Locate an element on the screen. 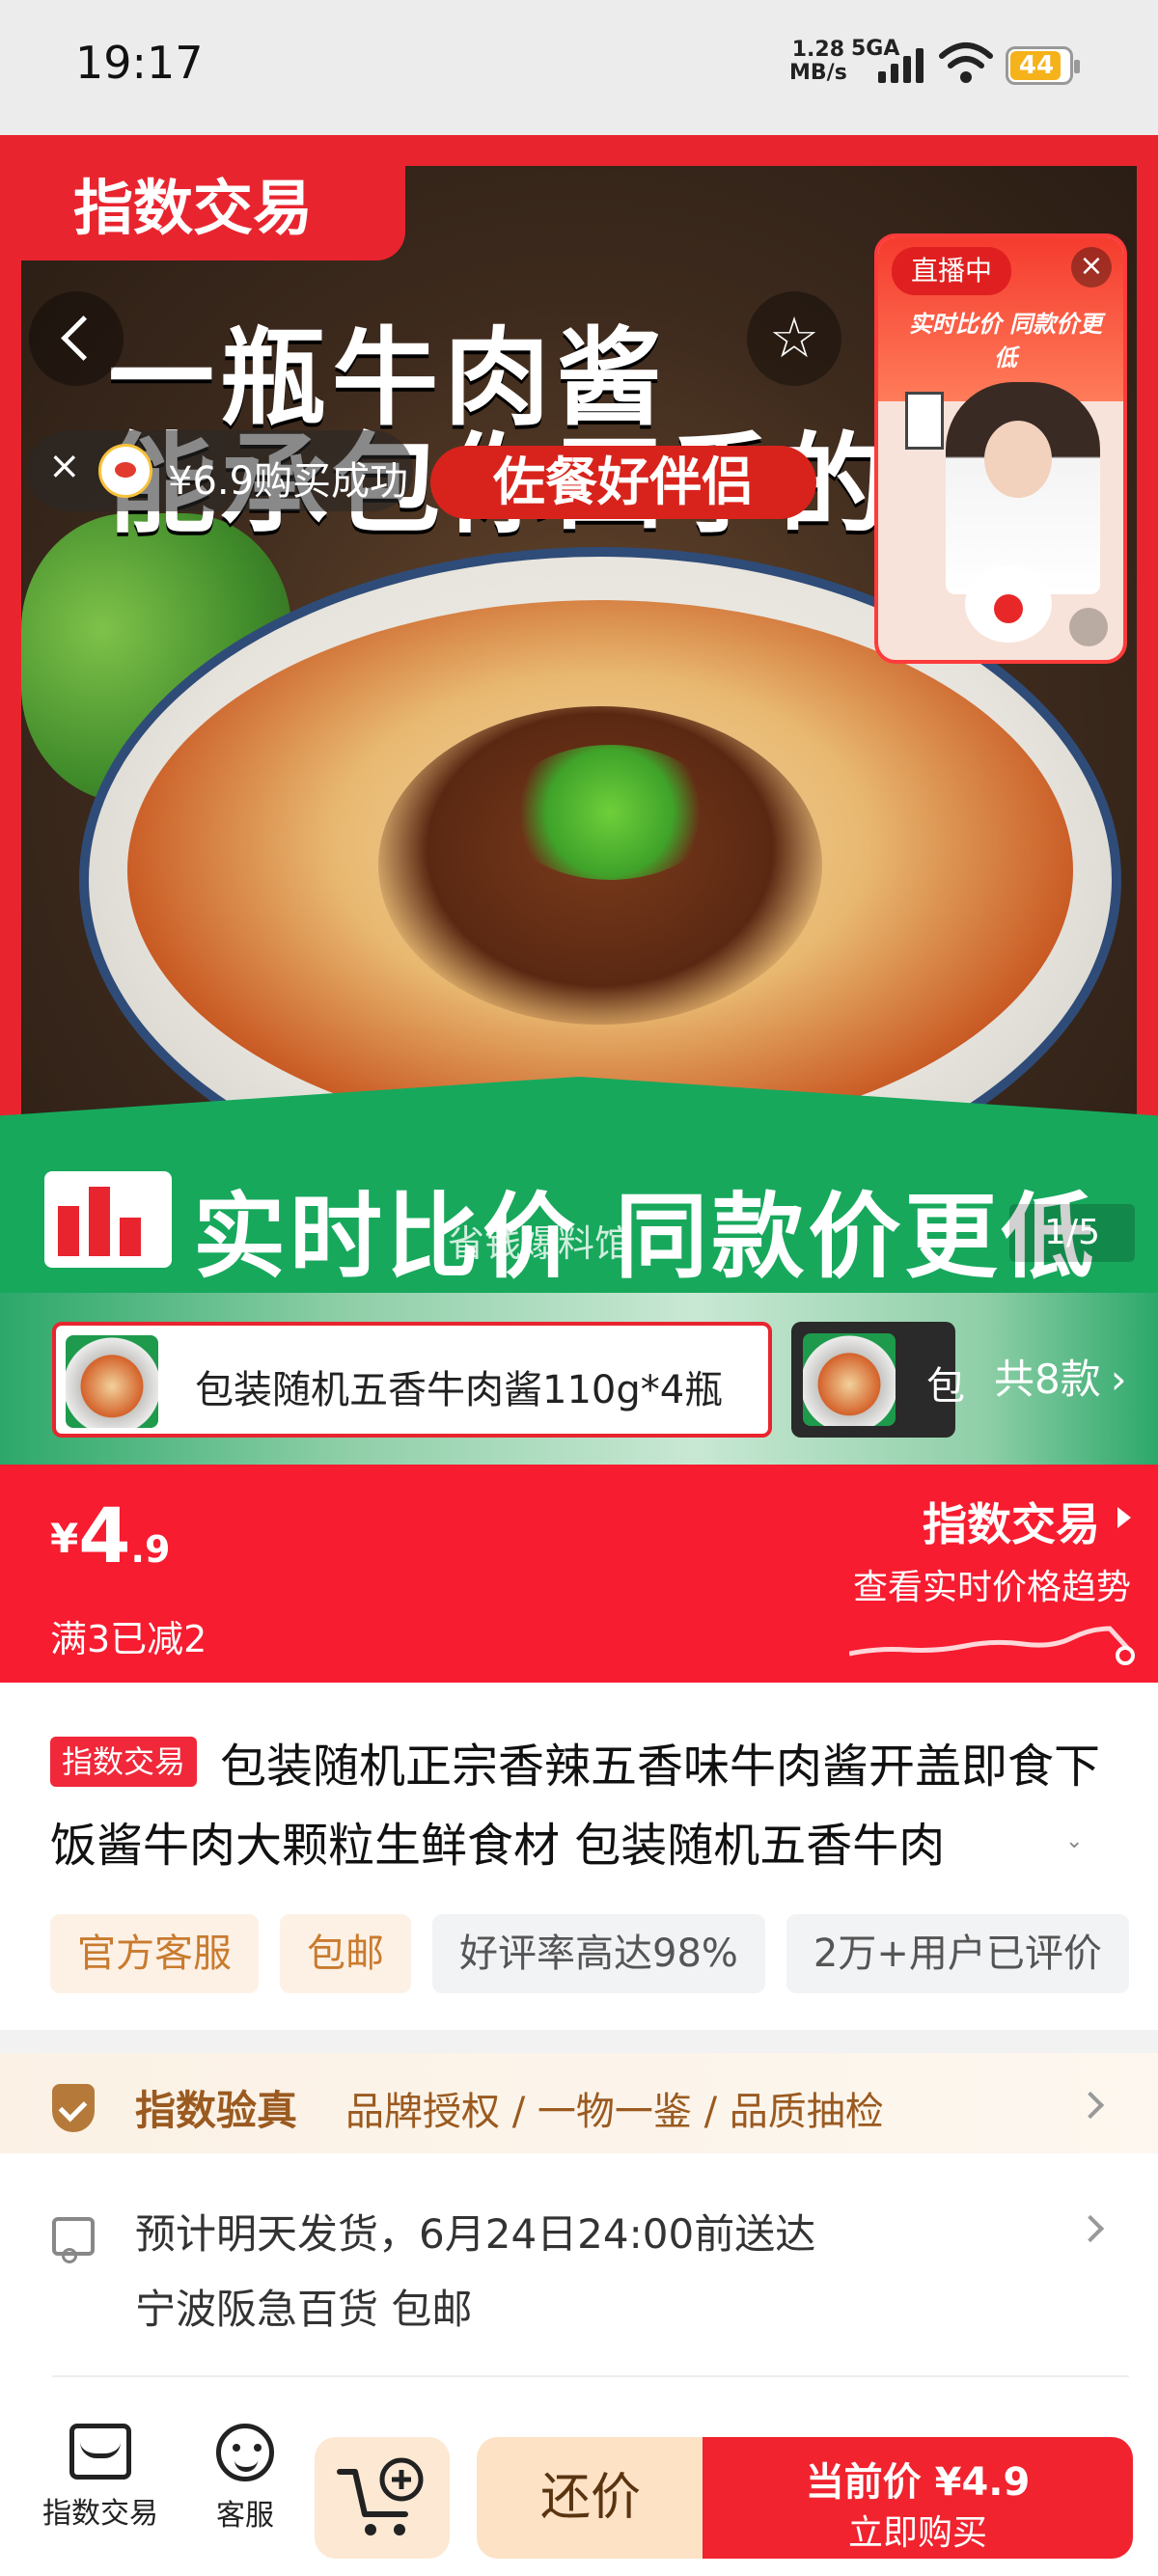 The image size is (1158, 2576). favorite-button: ☆ is located at coordinates (794, 339).